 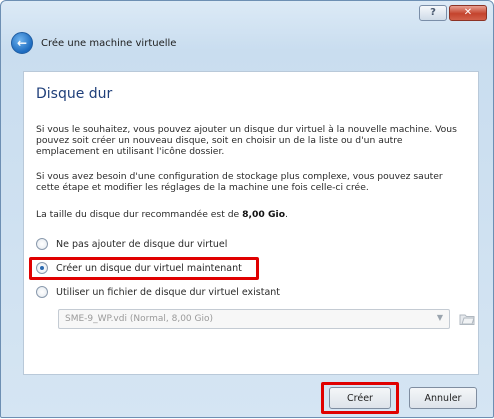 What do you see at coordinates (74, 94) in the screenshot?
I see `page-title: Disque dur` at bounding box center [74, 94].